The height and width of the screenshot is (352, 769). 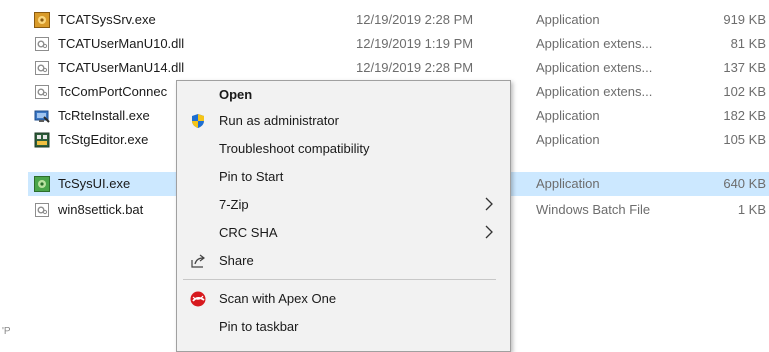 What do you see at coordinates (294, 148) in the screenshot?
I see `menu-item-label: Troubleshoot compatibility` at bounding box center [294, 148].